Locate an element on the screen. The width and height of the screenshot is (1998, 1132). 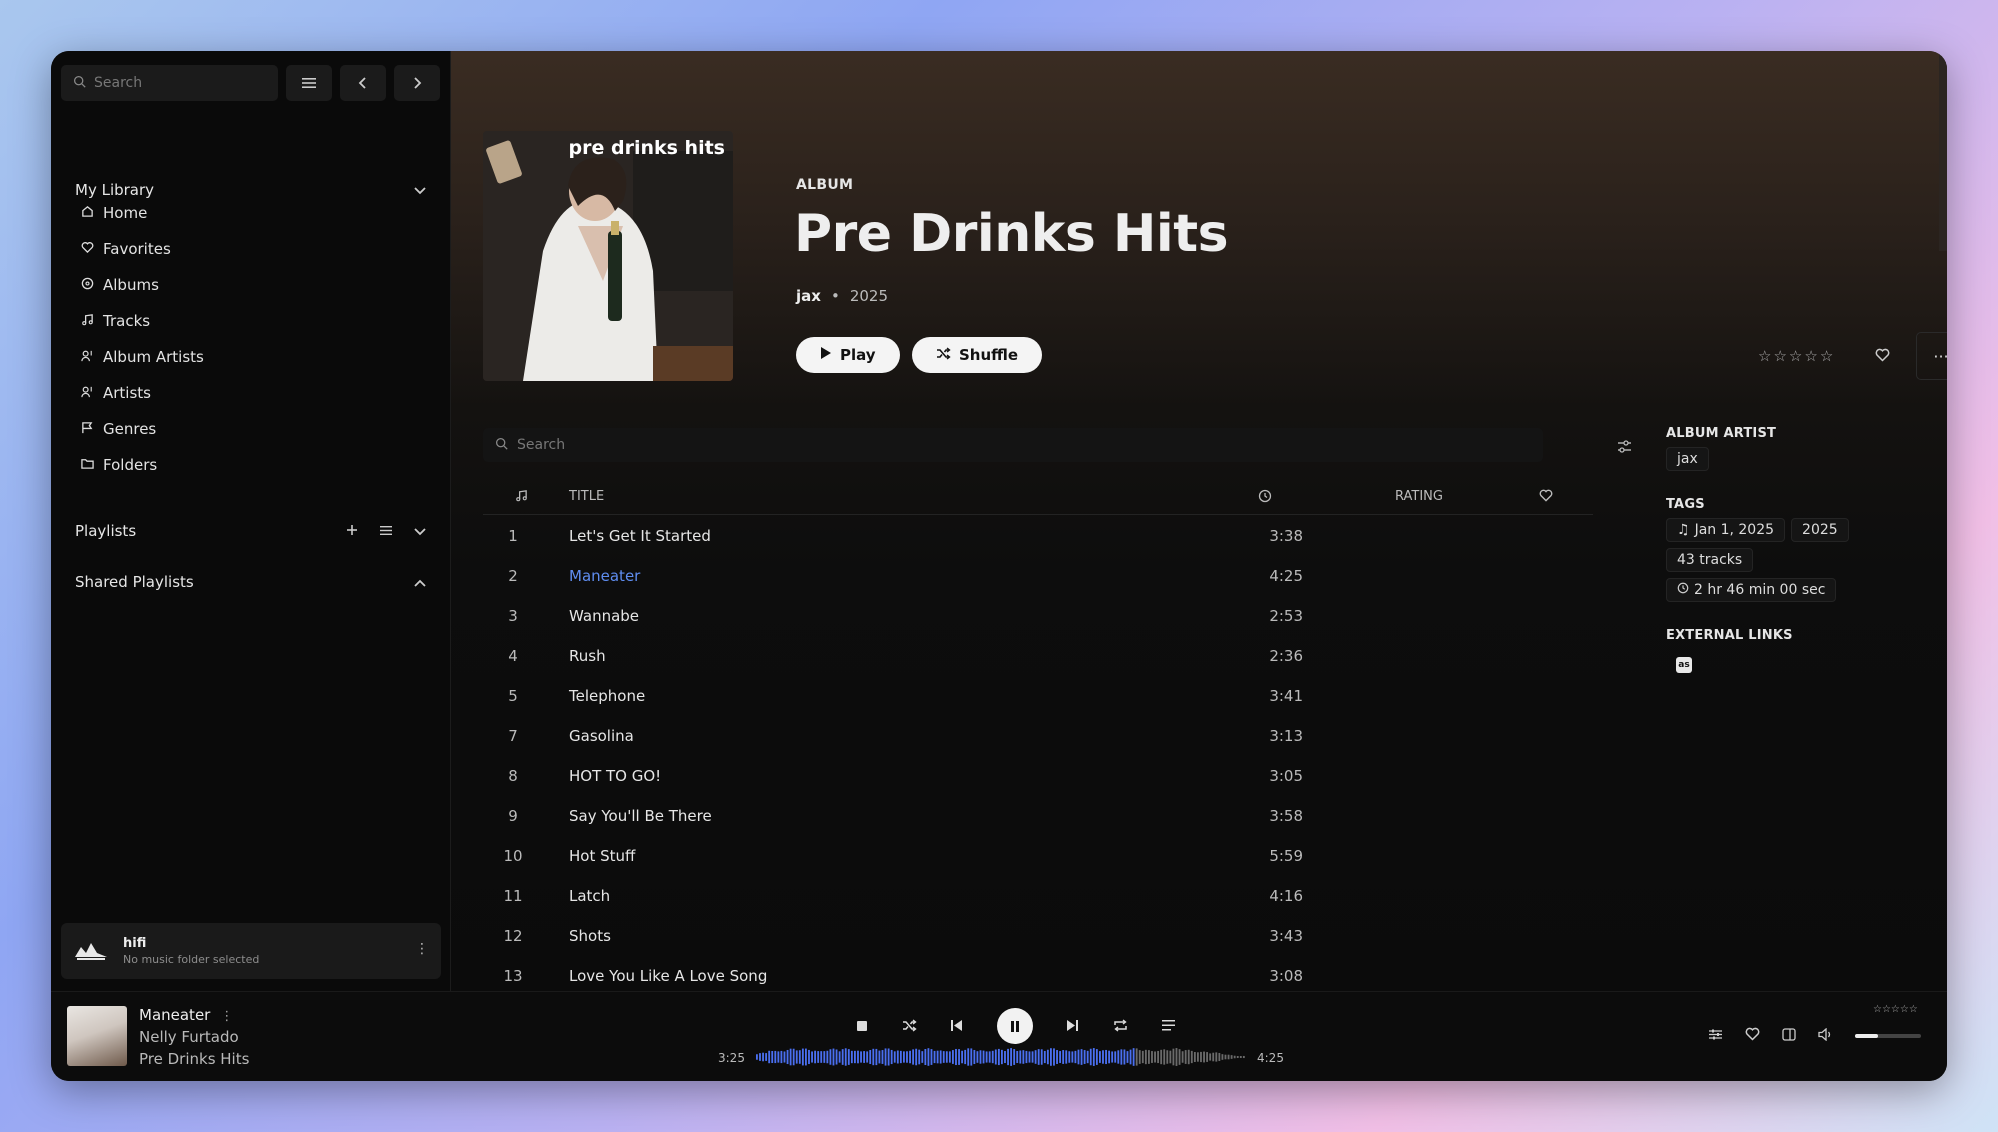
forward-button is located at coordinates (417, 83).